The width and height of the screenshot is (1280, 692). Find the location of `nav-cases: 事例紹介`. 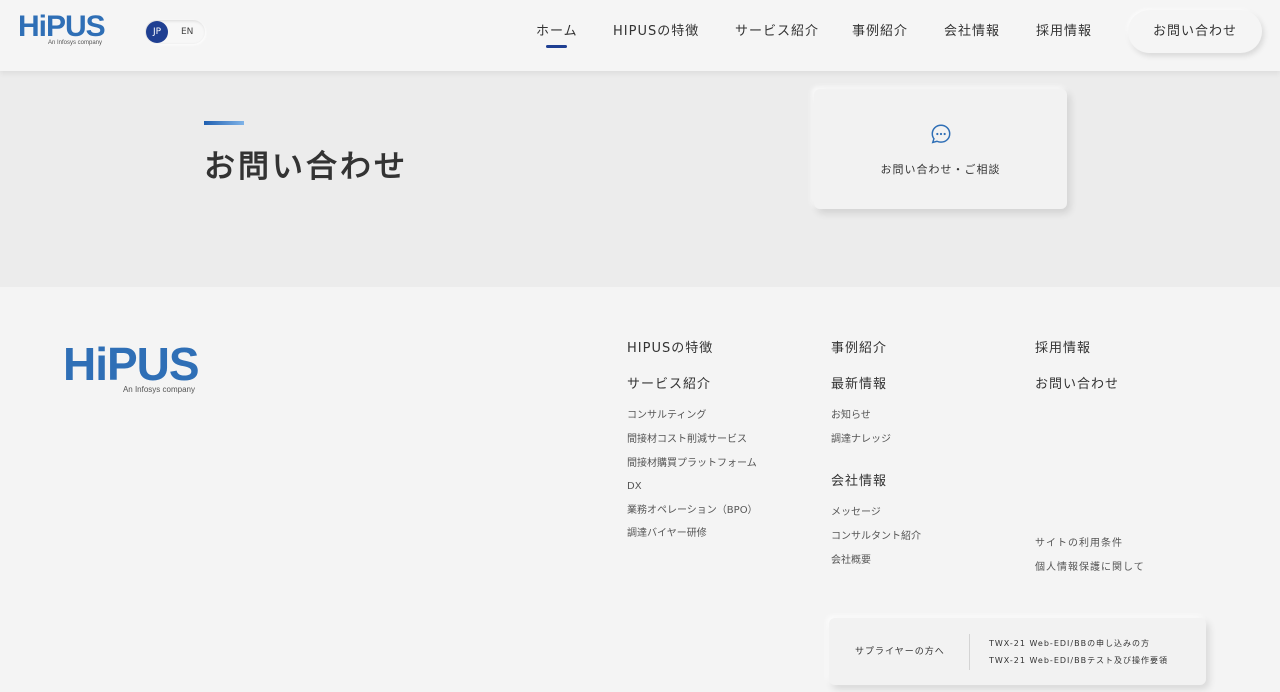

nav-cases: 事例紹介 is located at coordinates (880, 32).